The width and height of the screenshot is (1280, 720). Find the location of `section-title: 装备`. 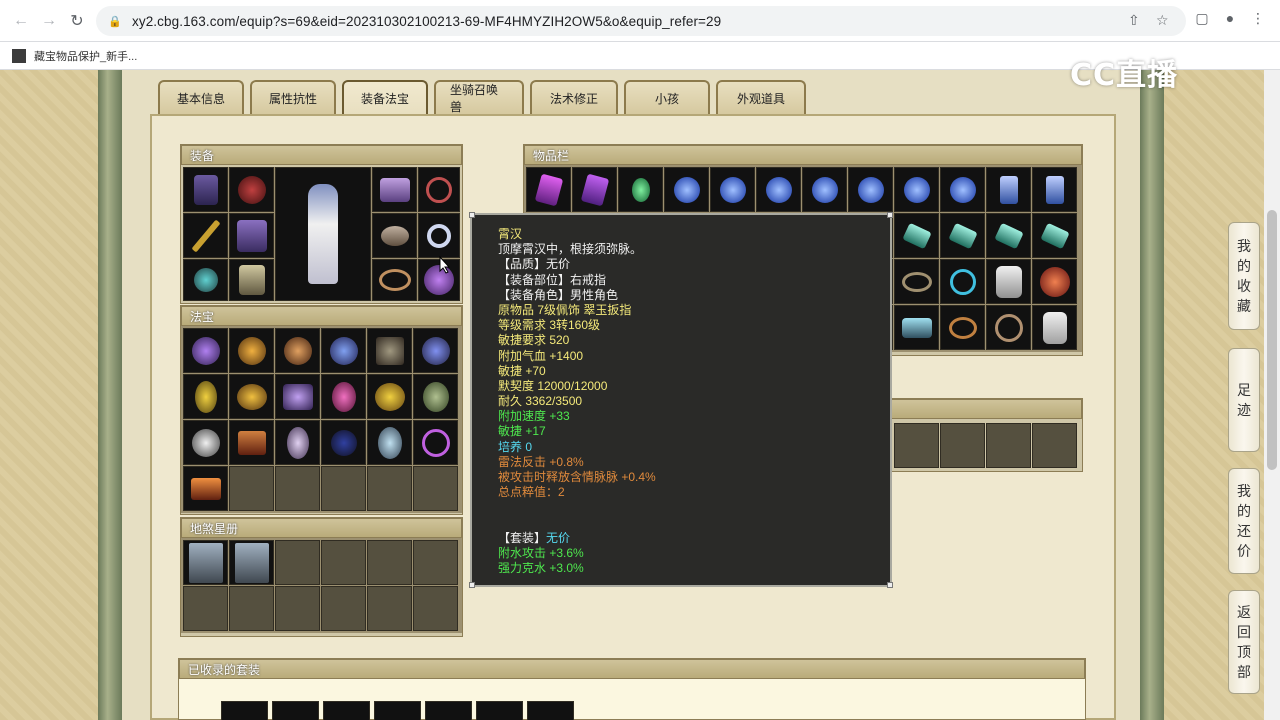

section-title: 装备 is located at coordinates (321, 155).